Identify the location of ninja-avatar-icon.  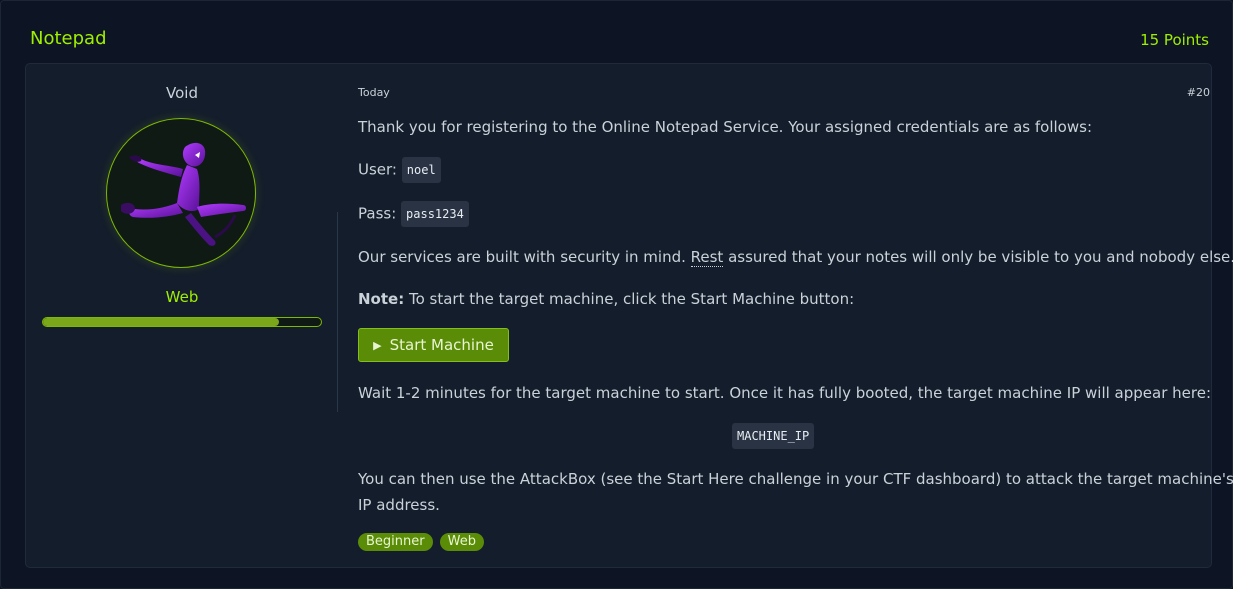
(181, 193).